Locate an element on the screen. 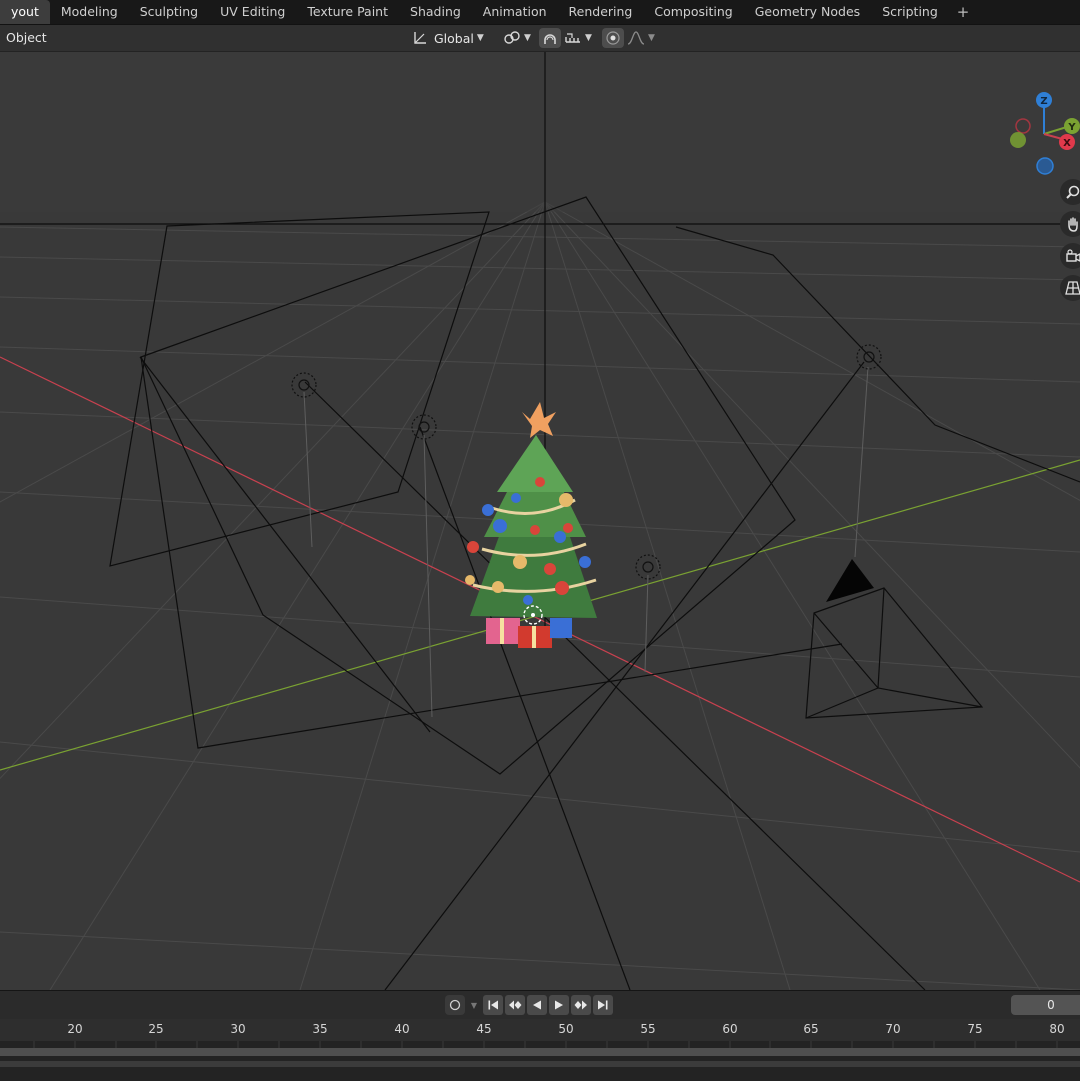  ruler-label: 65 is located at coordinates (811, 1029).